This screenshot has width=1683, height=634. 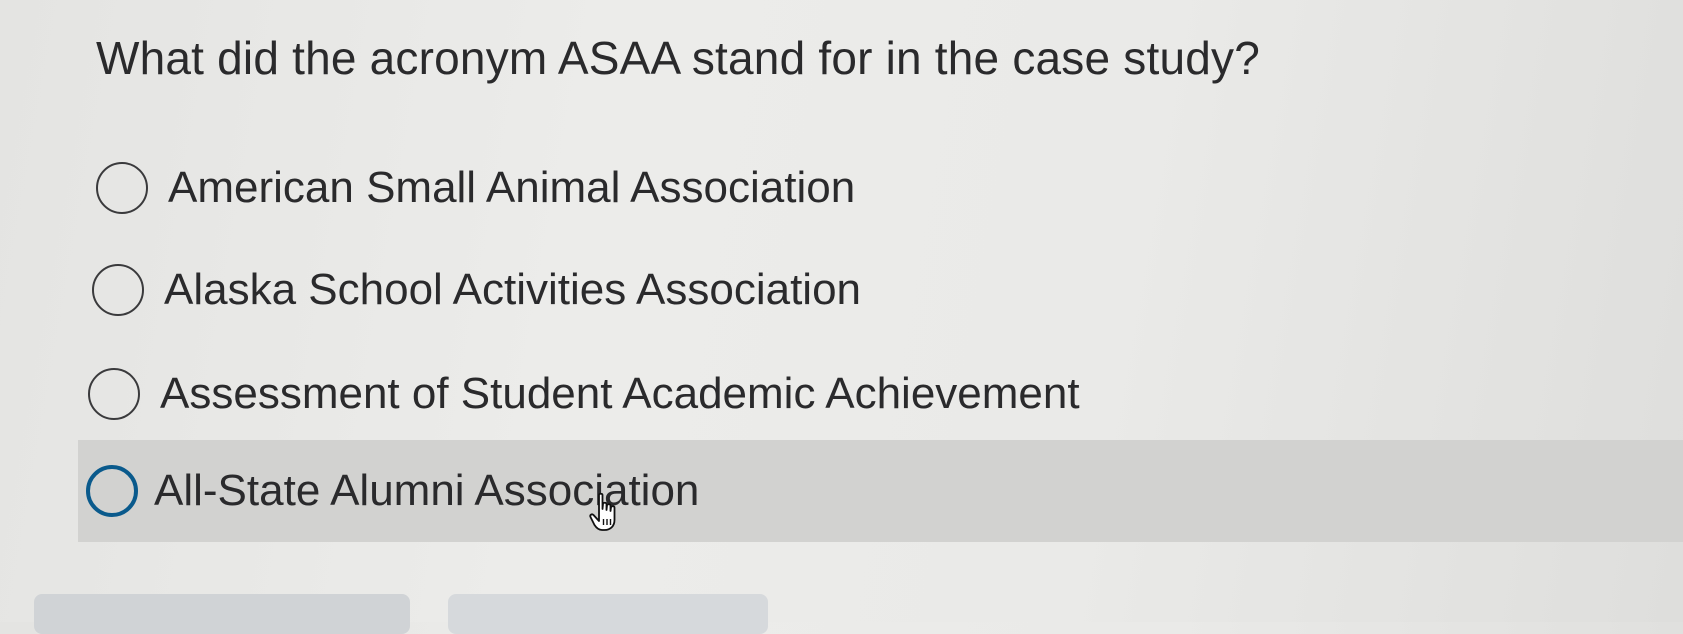 I want to click on answer-option-2: Alaska School Activities Association, so click(x=842, y=290).